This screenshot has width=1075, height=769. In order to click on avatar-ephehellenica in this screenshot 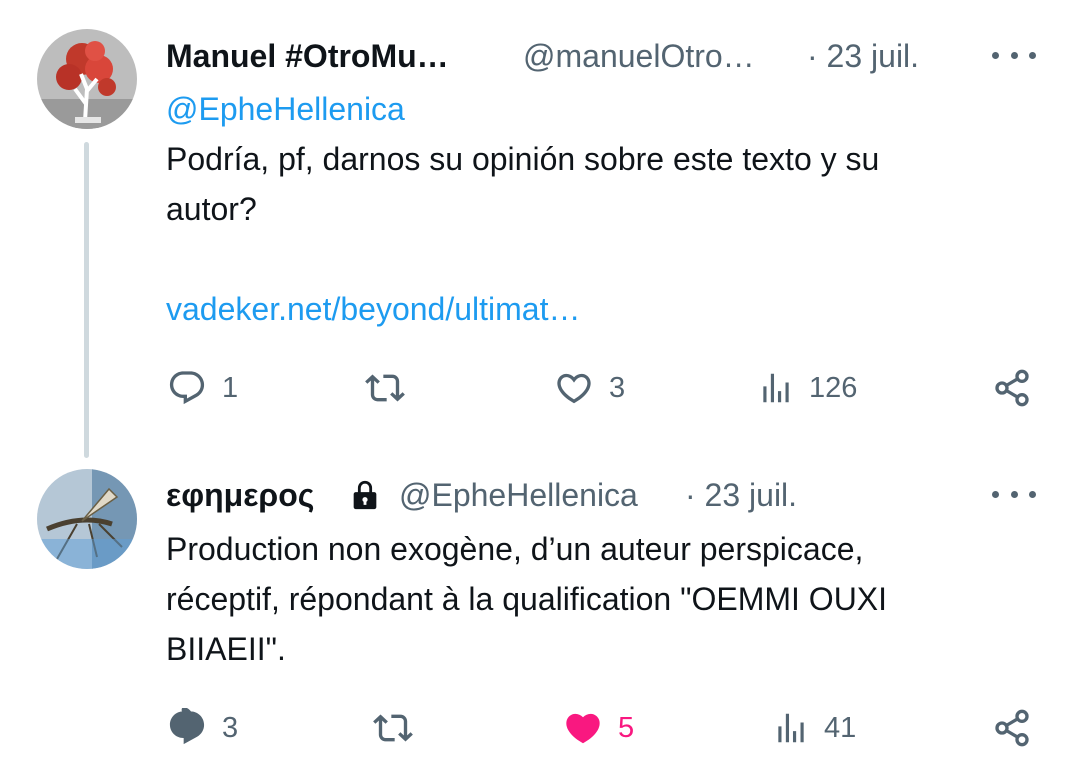, I will do `click(87, 519)`.